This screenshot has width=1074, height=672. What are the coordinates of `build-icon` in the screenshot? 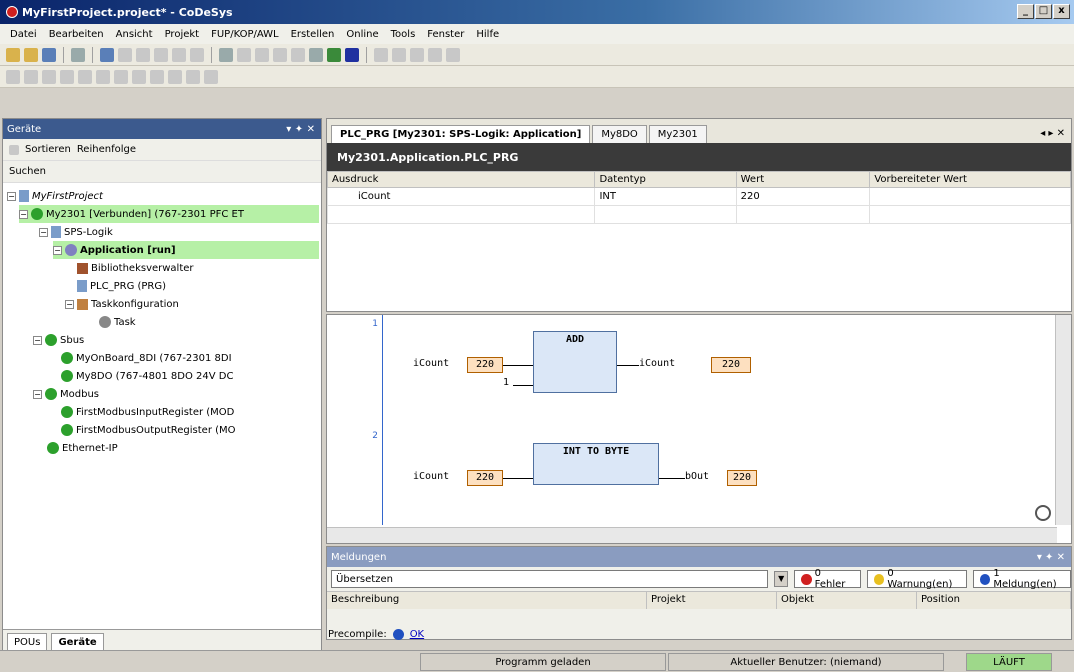 It's located at (262, 54).